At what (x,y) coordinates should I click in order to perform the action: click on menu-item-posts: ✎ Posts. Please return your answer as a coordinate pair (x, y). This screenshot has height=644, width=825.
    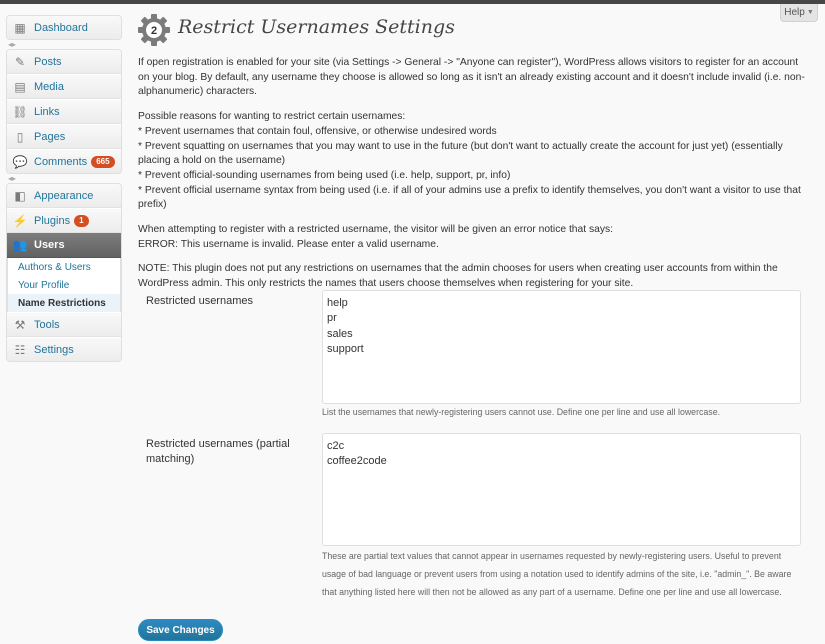
    Looking at the image, I should click on (64, 62).